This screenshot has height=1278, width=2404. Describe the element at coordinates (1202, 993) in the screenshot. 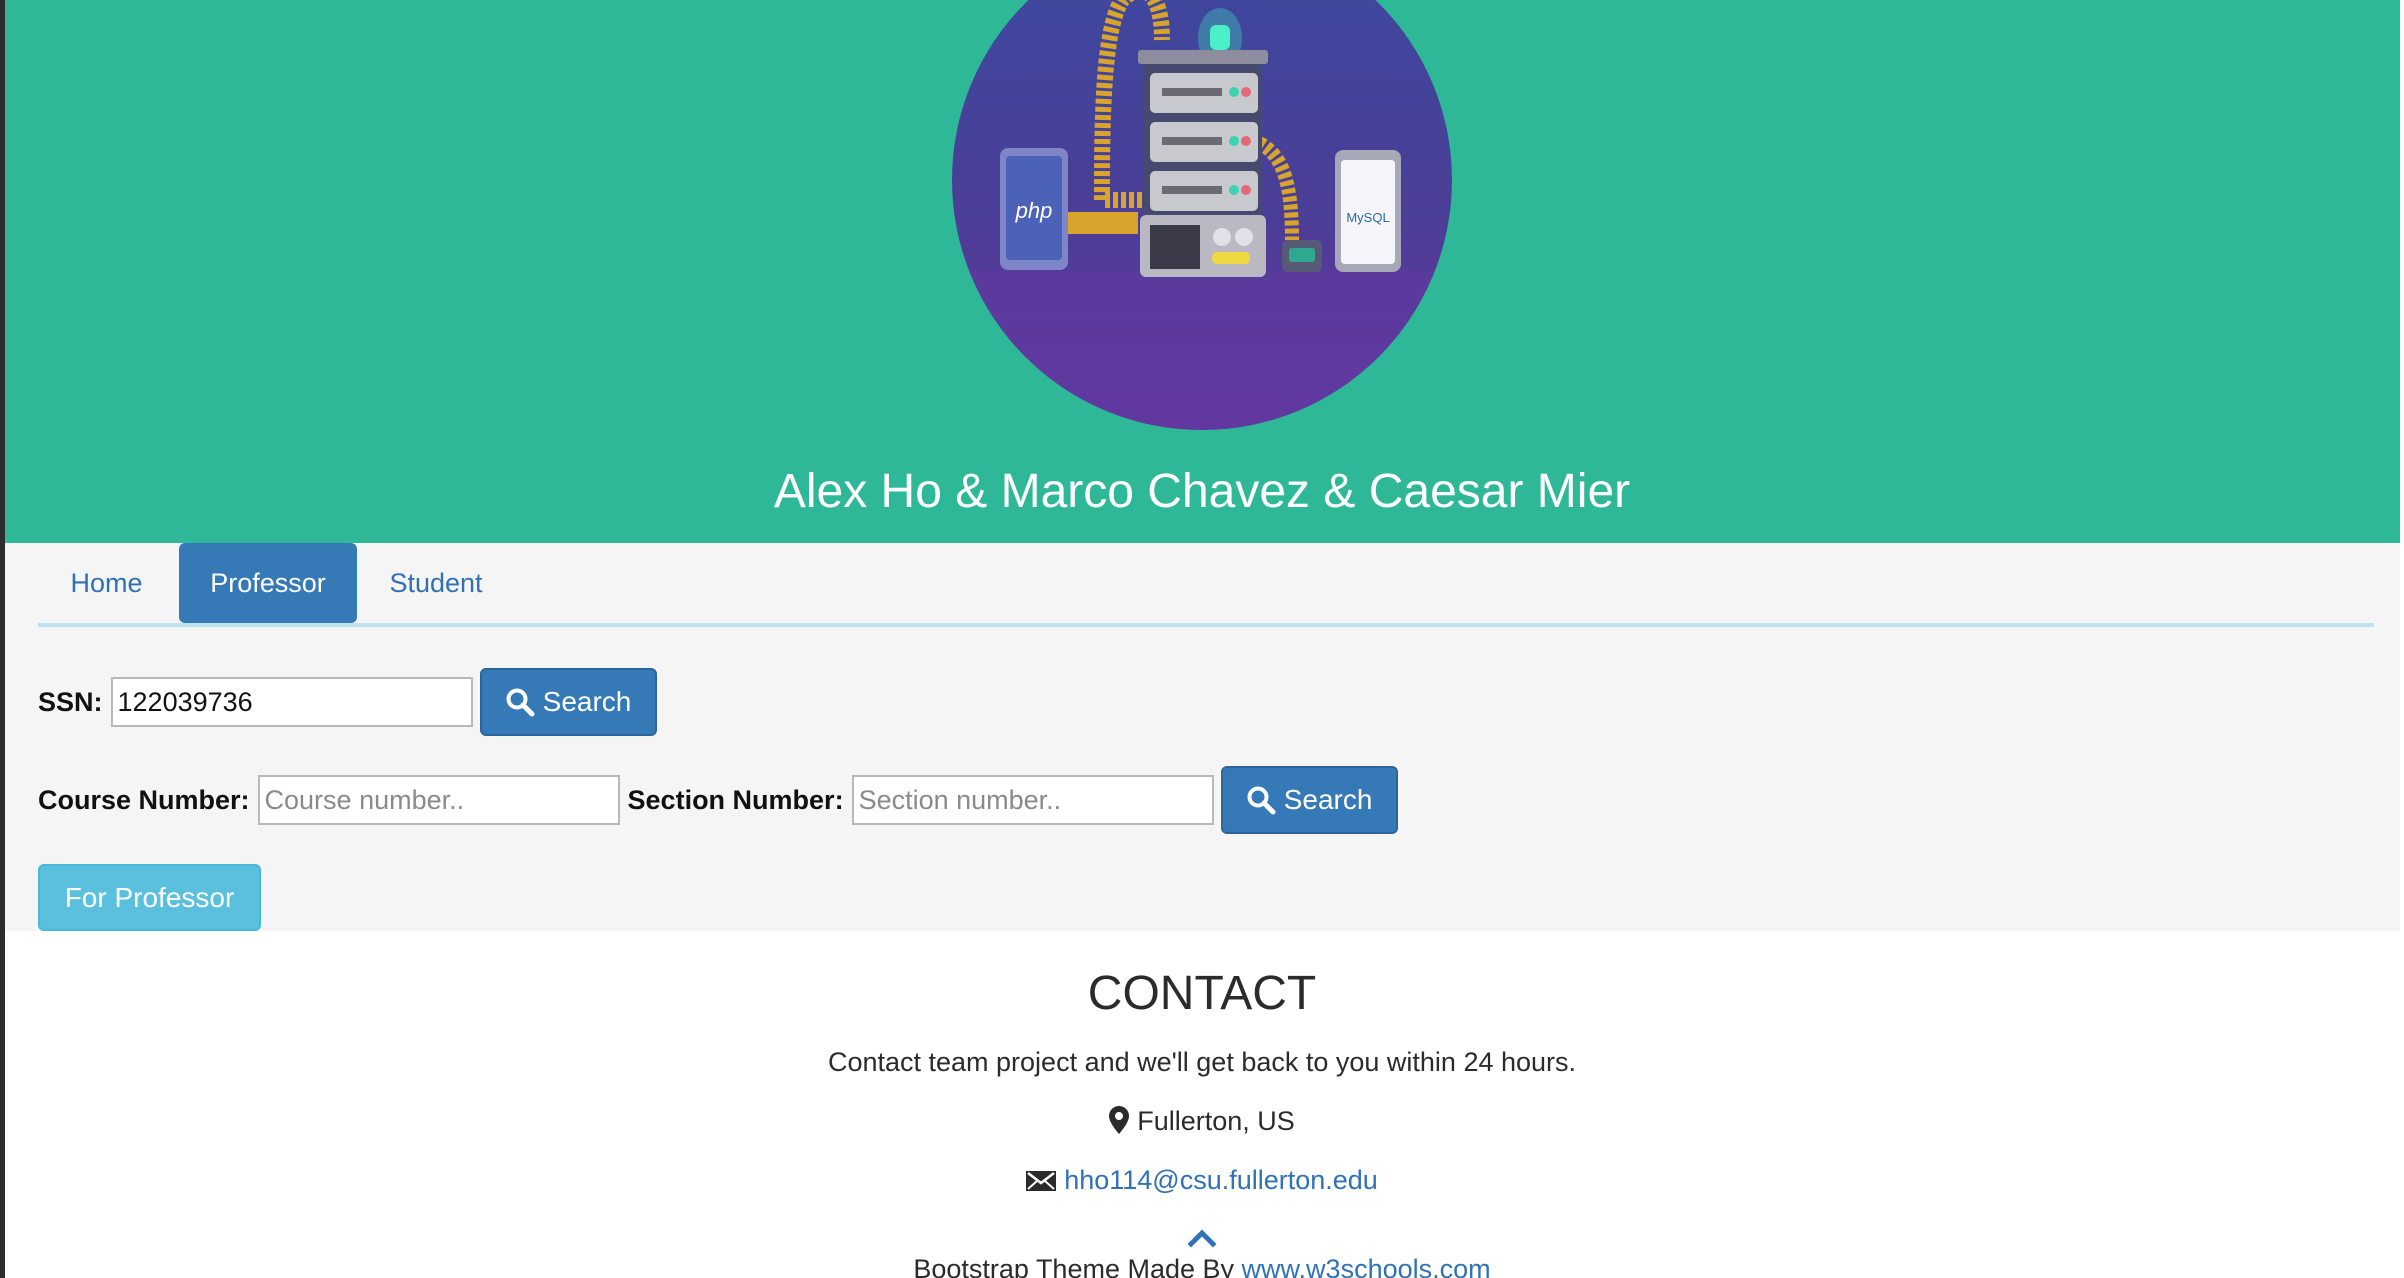

I see `contact-title: CONTACT` at that location.